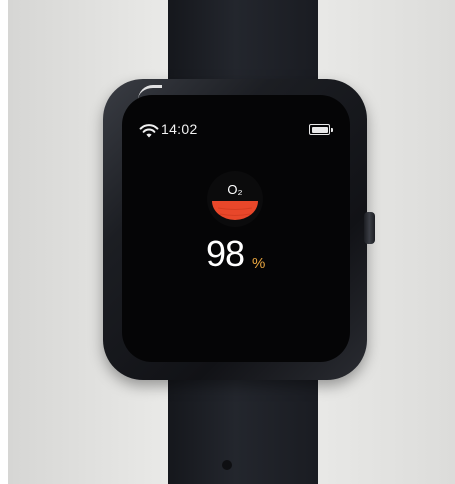 The width and height of the screenshot is (455, 484). What do you see at coordinates (149, 131) in the screenshot?
I see `wifi-icon` at bounding box center [149, 131].